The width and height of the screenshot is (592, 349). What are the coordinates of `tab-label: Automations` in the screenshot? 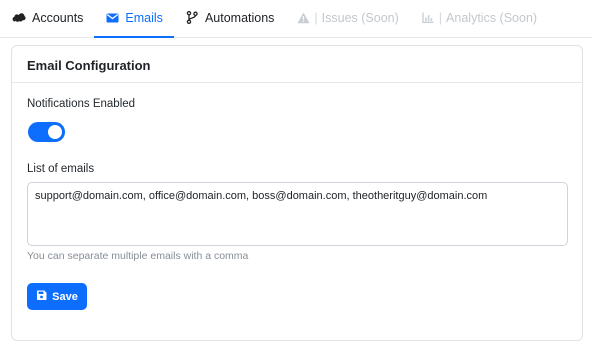 It's located at (239, 17).